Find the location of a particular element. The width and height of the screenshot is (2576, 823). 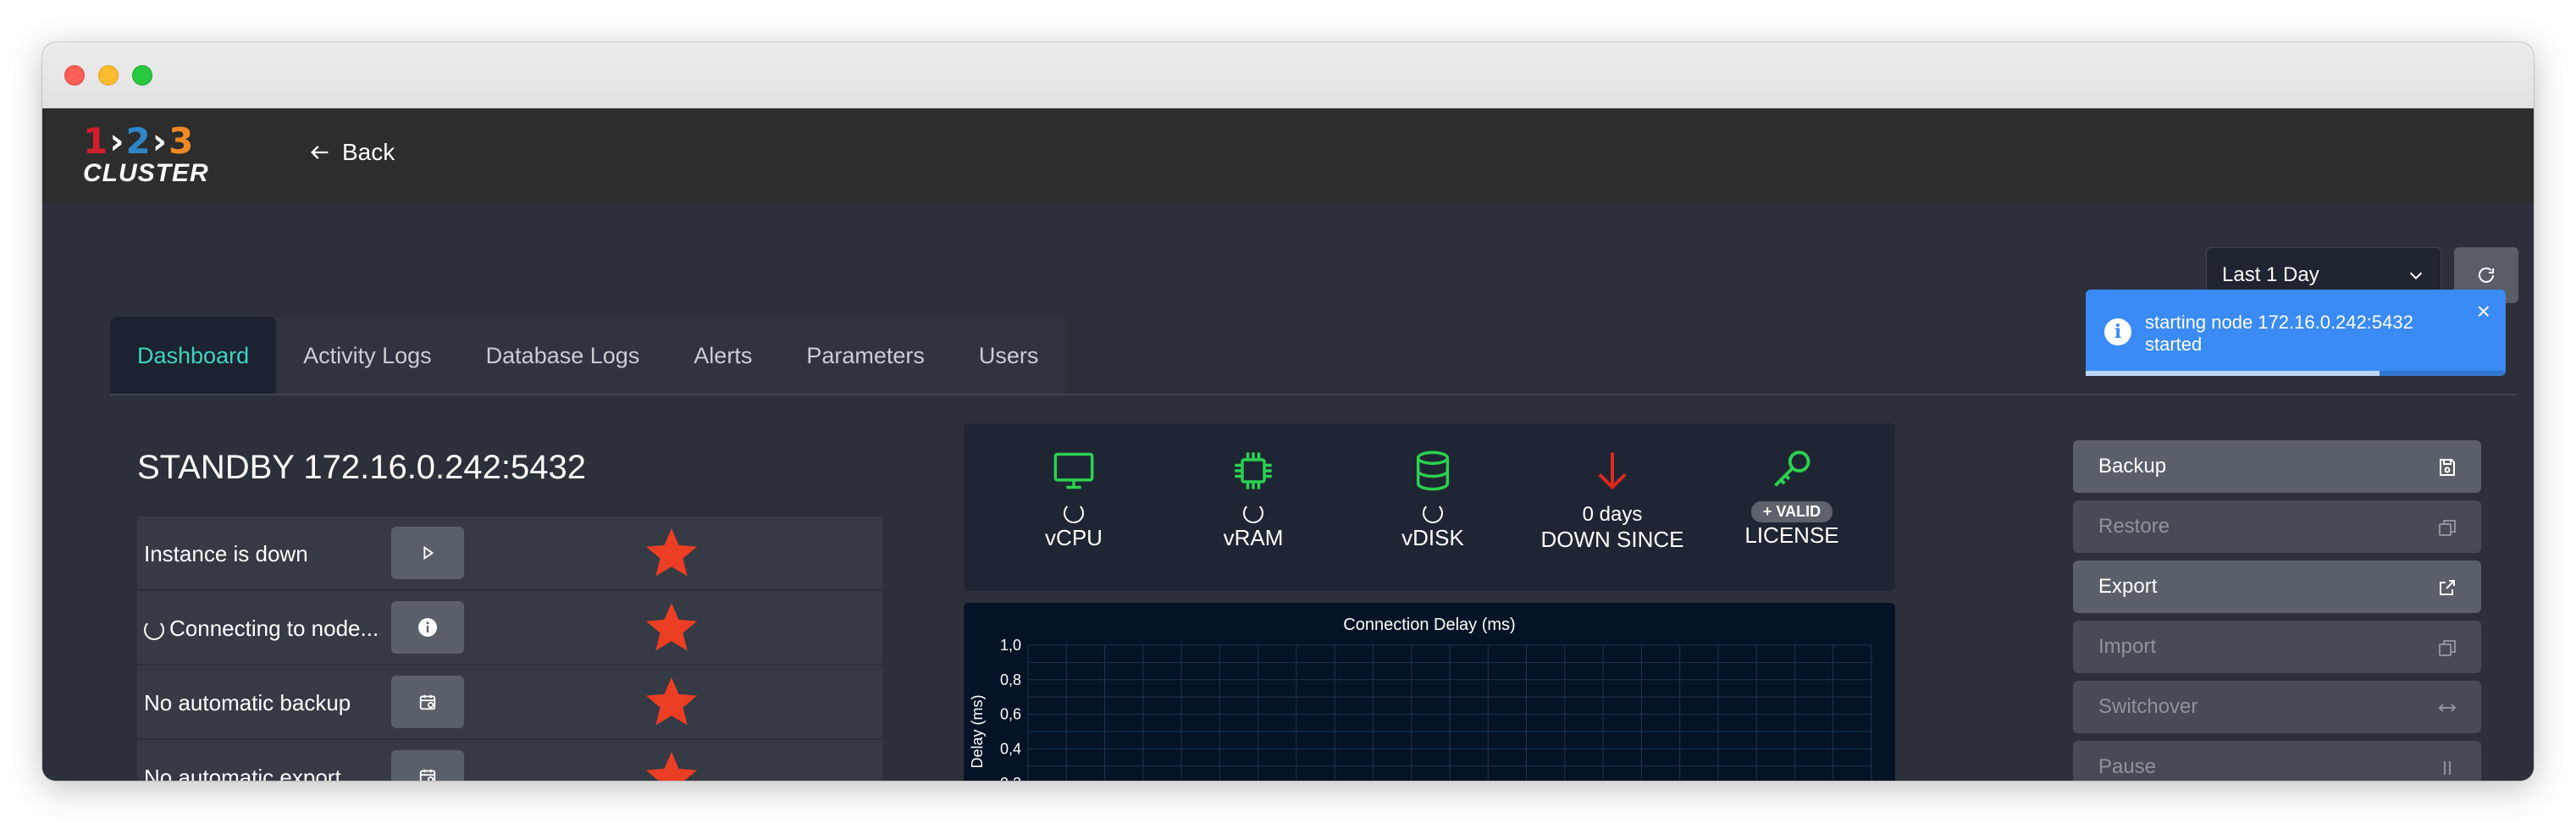

minimize-window-button is located at coordinates (108, 75).